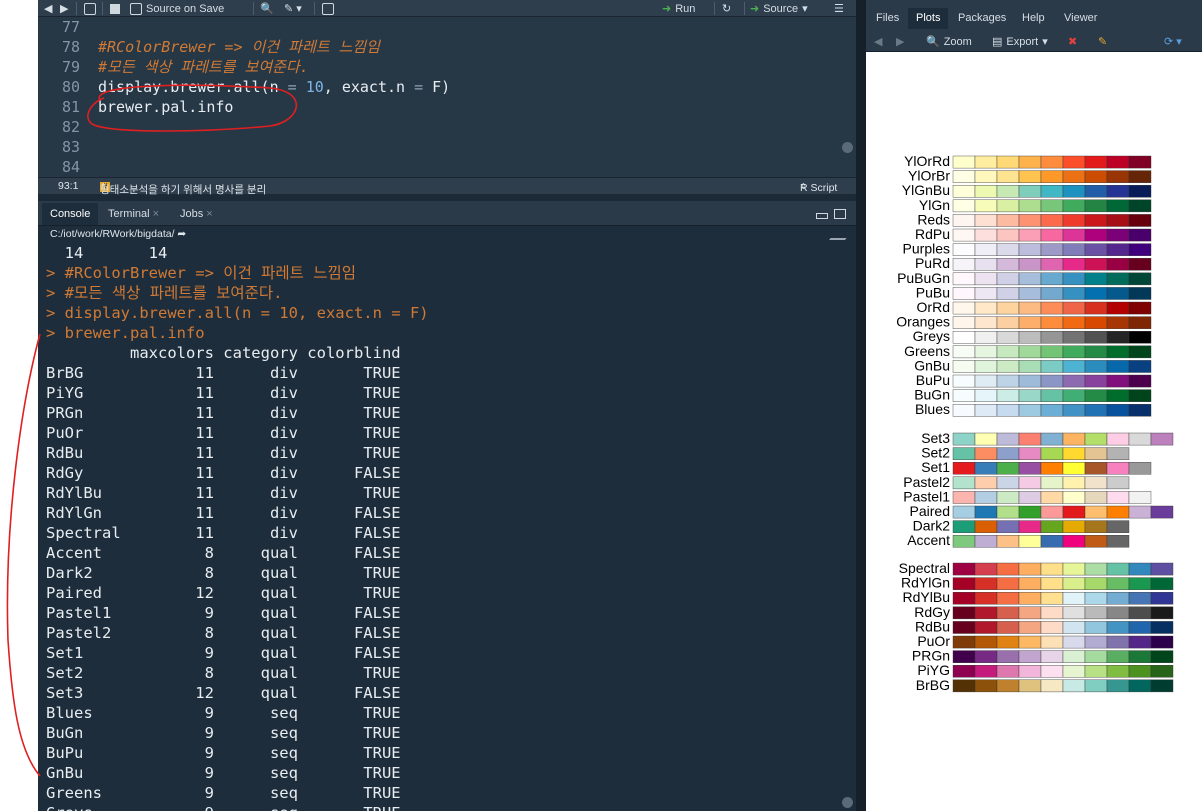 The image size is (1202, 811). I want to click on next-plot-icon: ▶, so click(900, 41).